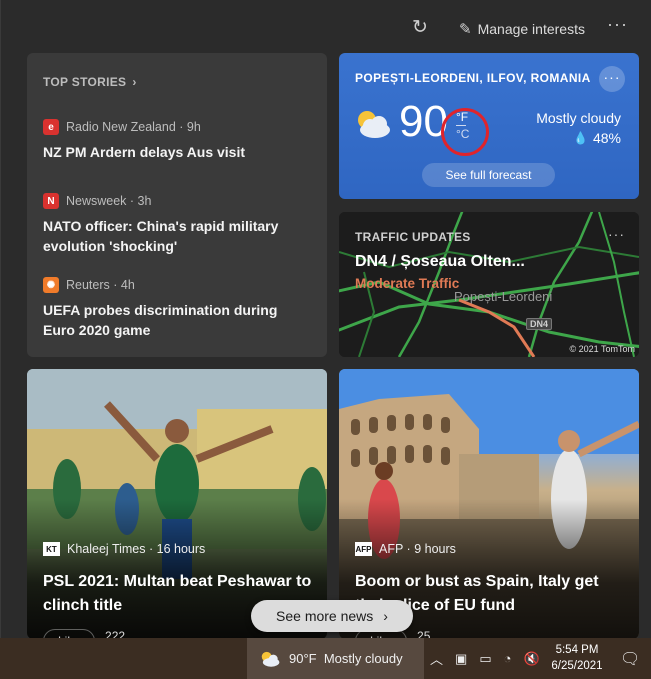 The image size is (651, 679). I want to click on more-options-icon: ···, so click(617, 24).